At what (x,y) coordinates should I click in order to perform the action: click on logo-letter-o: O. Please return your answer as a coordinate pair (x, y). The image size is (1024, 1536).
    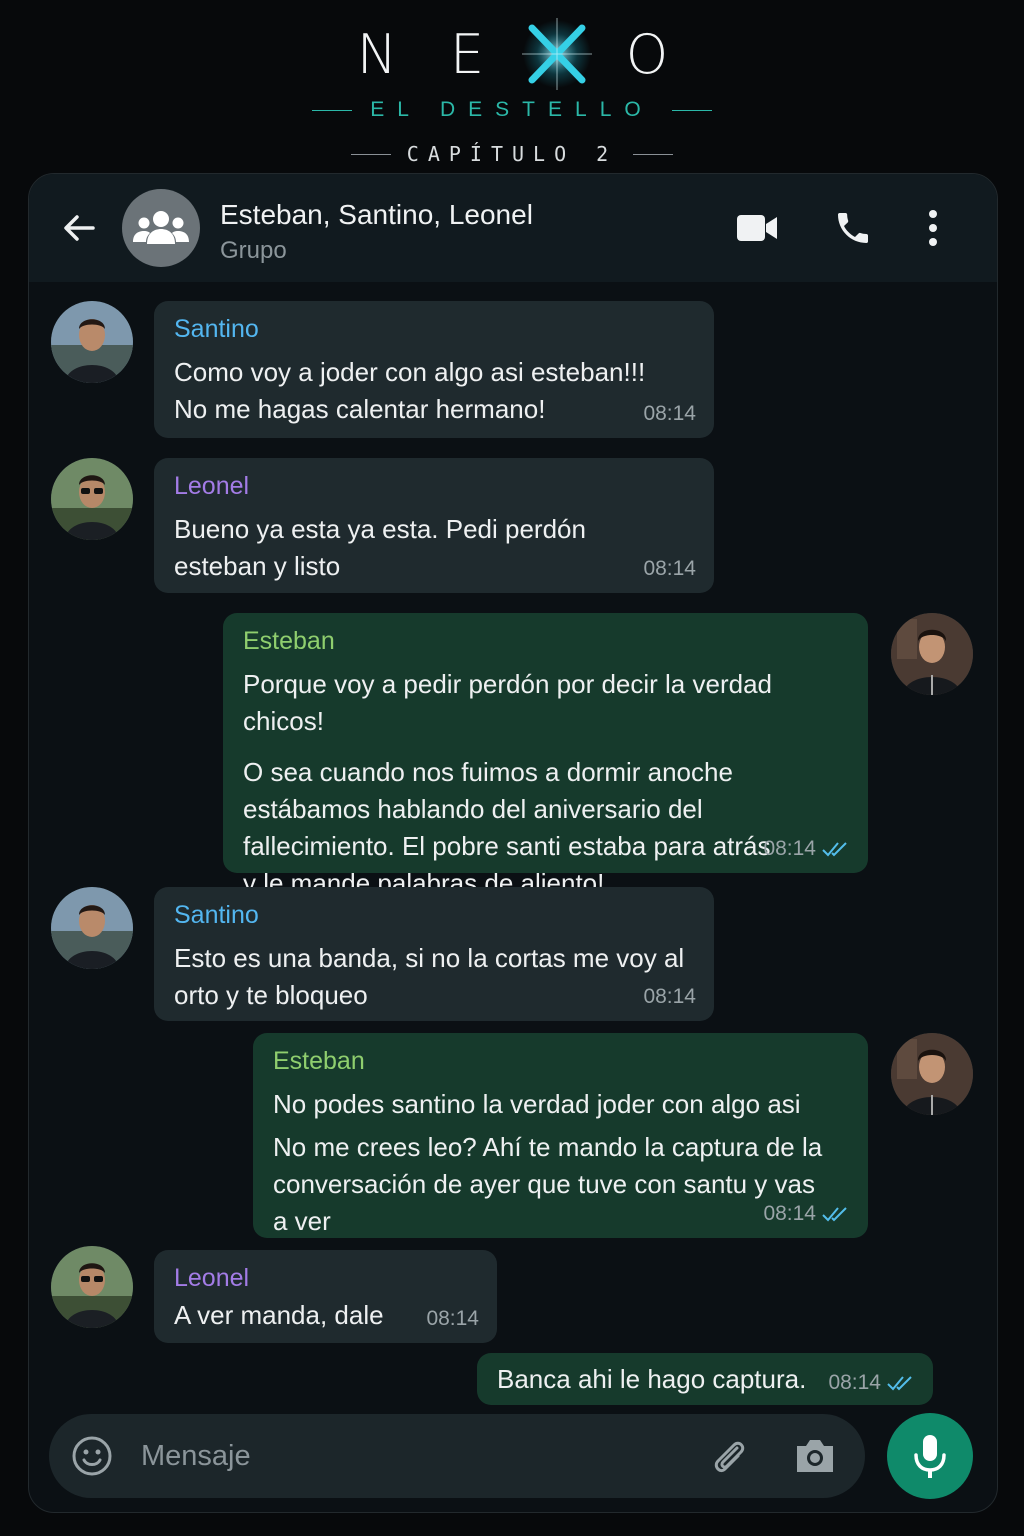
    Looking at the image, I should click on (647, 54).